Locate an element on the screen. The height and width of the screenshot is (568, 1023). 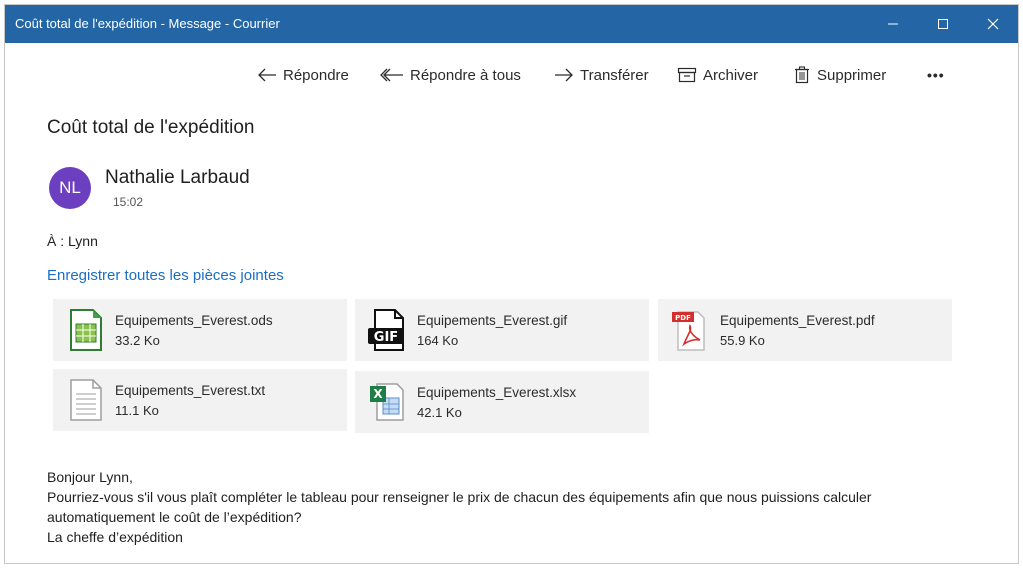
gif-file-icon: GIF is located at coordinates (386, 330).